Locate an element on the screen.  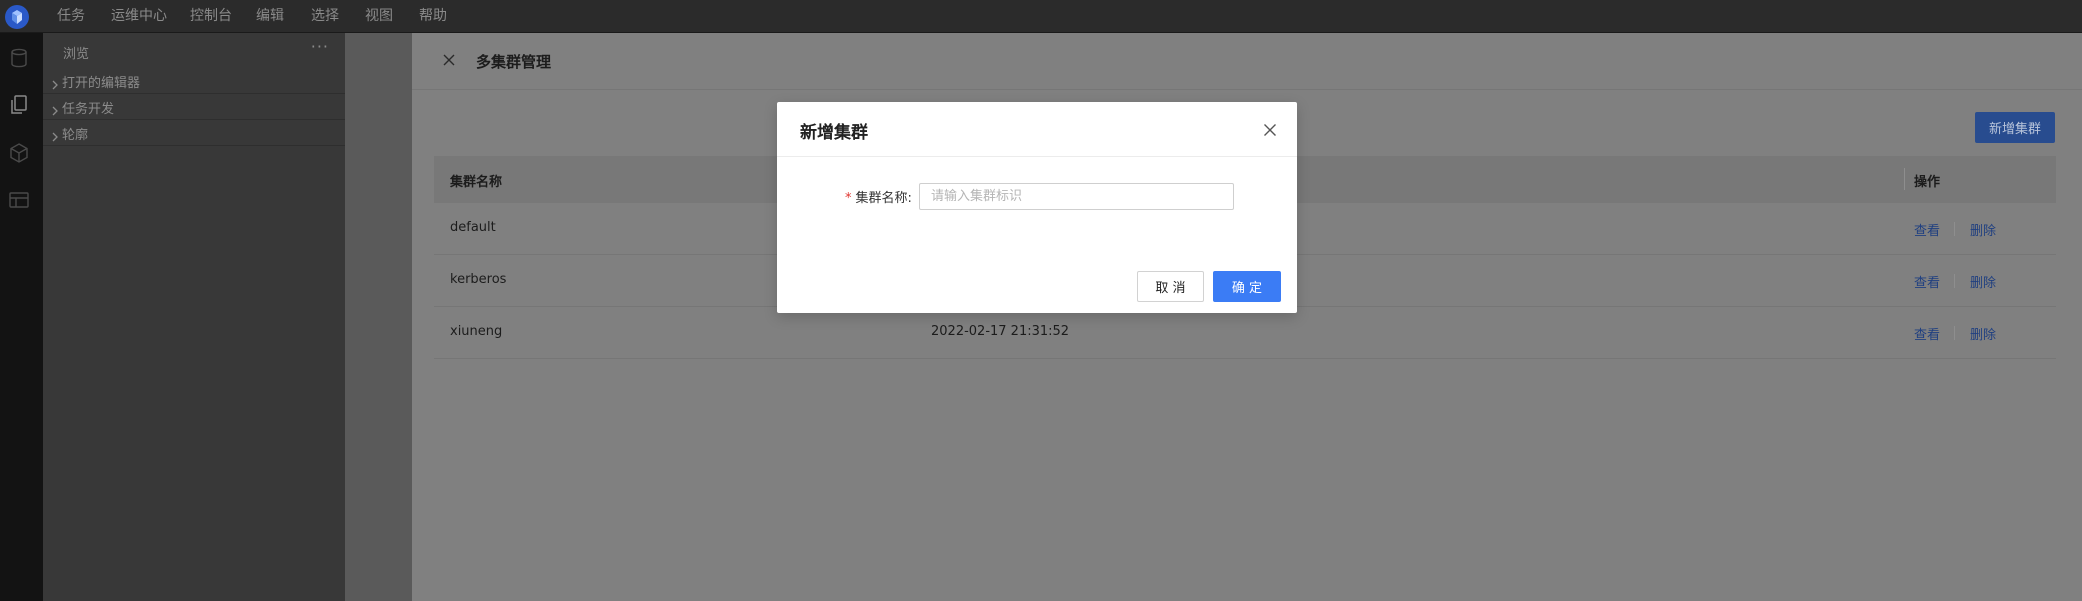
menu-item-view: 视图 is located at coordinates (379, 16).